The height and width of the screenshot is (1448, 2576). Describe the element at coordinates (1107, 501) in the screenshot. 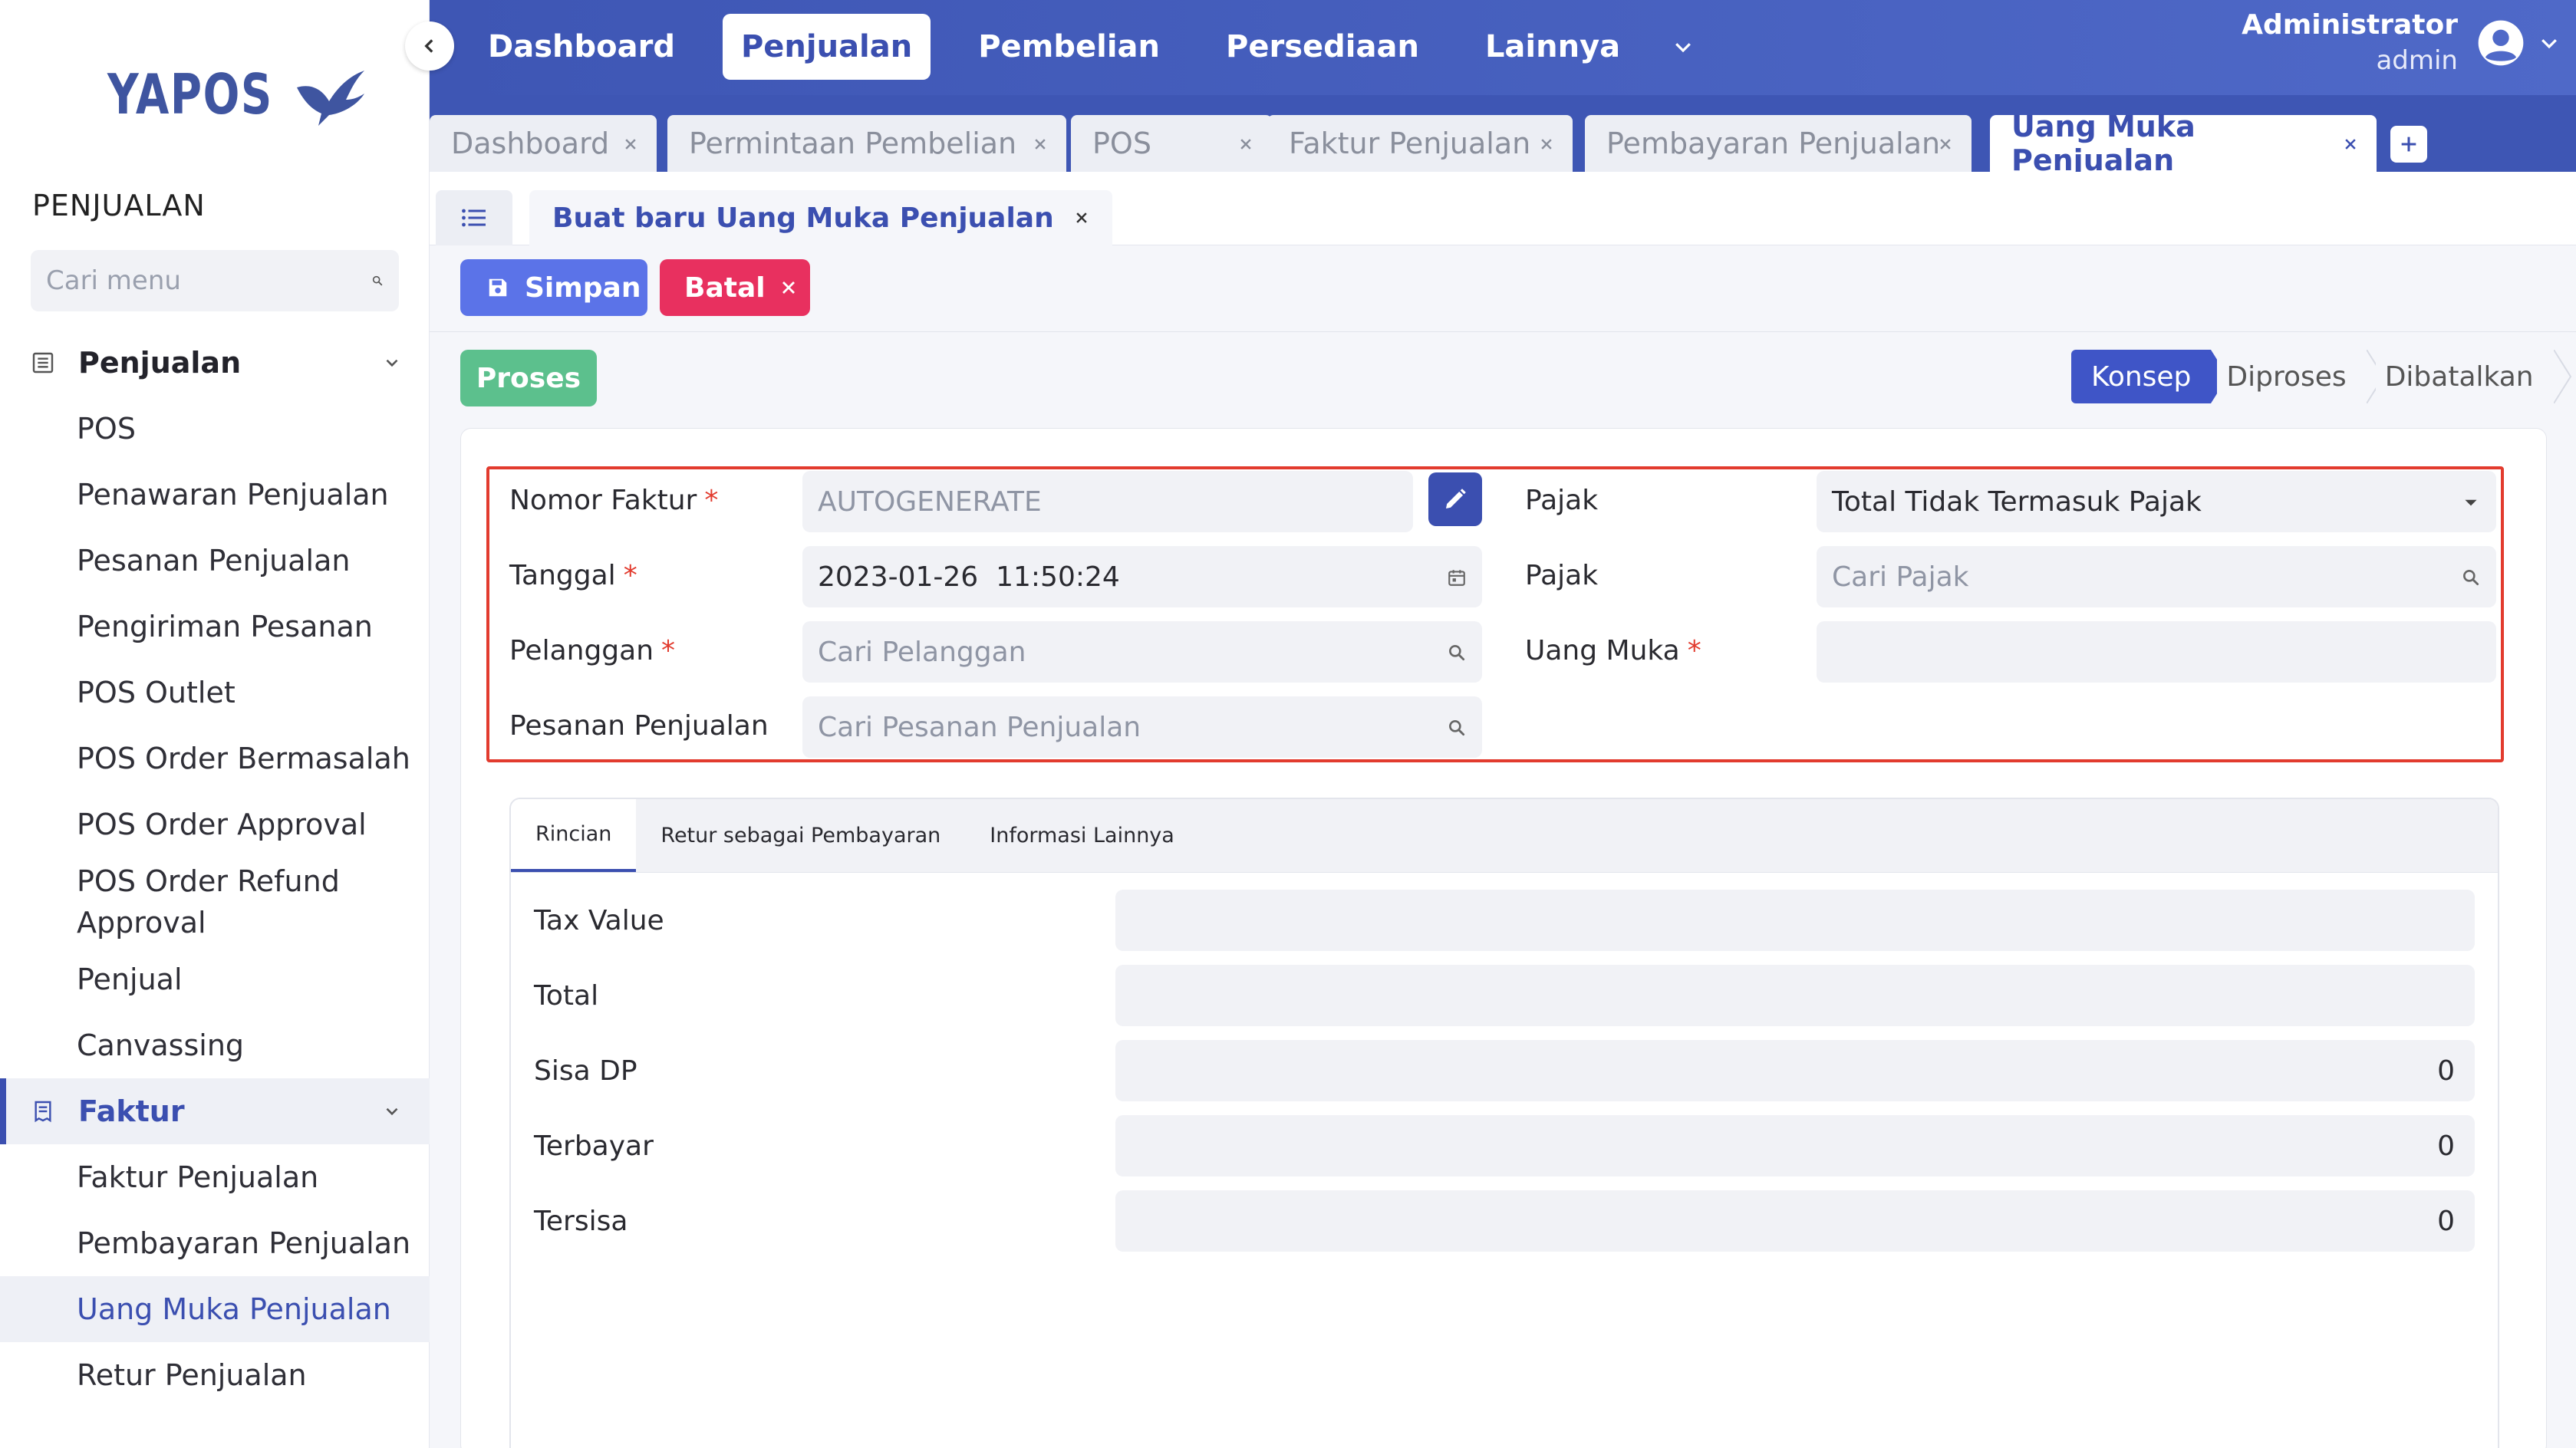

I see `nomor-faktur-field: AUTOGENERATE` at that location.